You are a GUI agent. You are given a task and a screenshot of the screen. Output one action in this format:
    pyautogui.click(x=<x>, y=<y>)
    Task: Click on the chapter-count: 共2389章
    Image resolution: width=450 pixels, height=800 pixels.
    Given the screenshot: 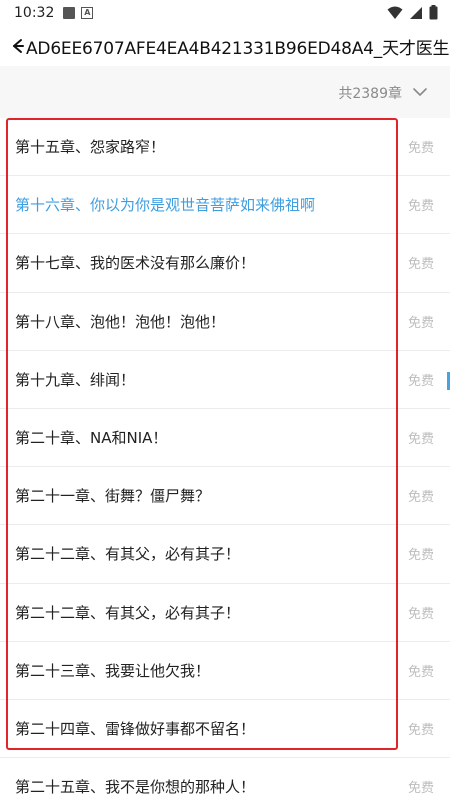 What is the action you would take?
    pyautogui.click(x=370, y=94)
    